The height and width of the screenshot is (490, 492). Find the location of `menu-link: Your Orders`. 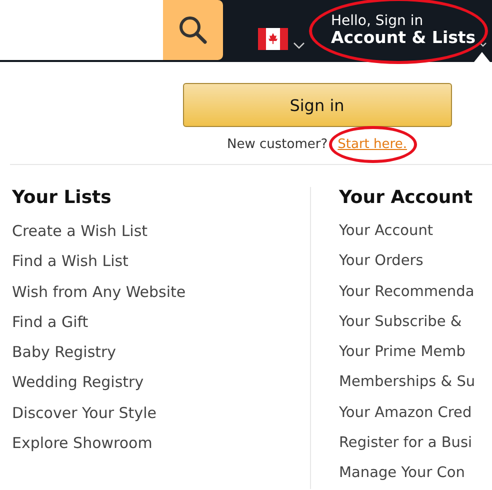

menu-link: Your Orders is located at coordinates (409, 261).